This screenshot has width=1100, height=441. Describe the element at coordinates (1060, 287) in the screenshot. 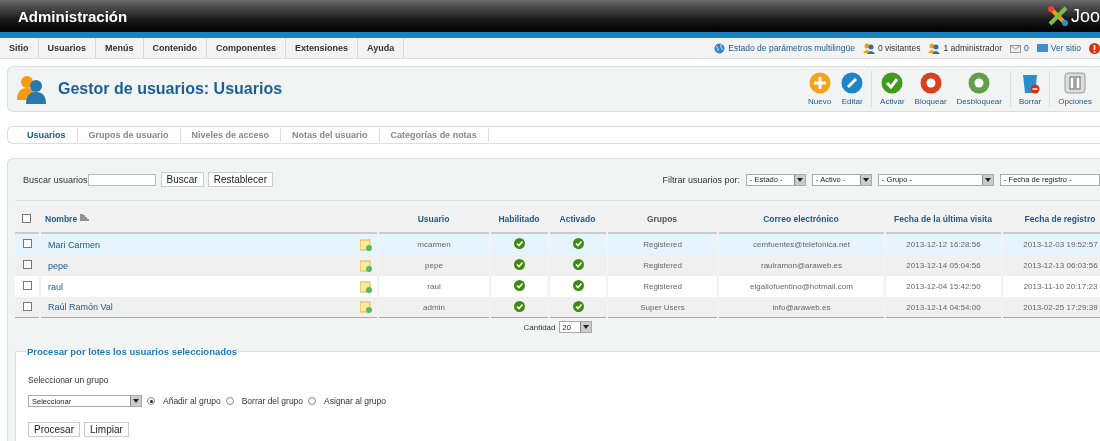

I see `table-cell-text: 2013-11-10 20:17:23` at that location.